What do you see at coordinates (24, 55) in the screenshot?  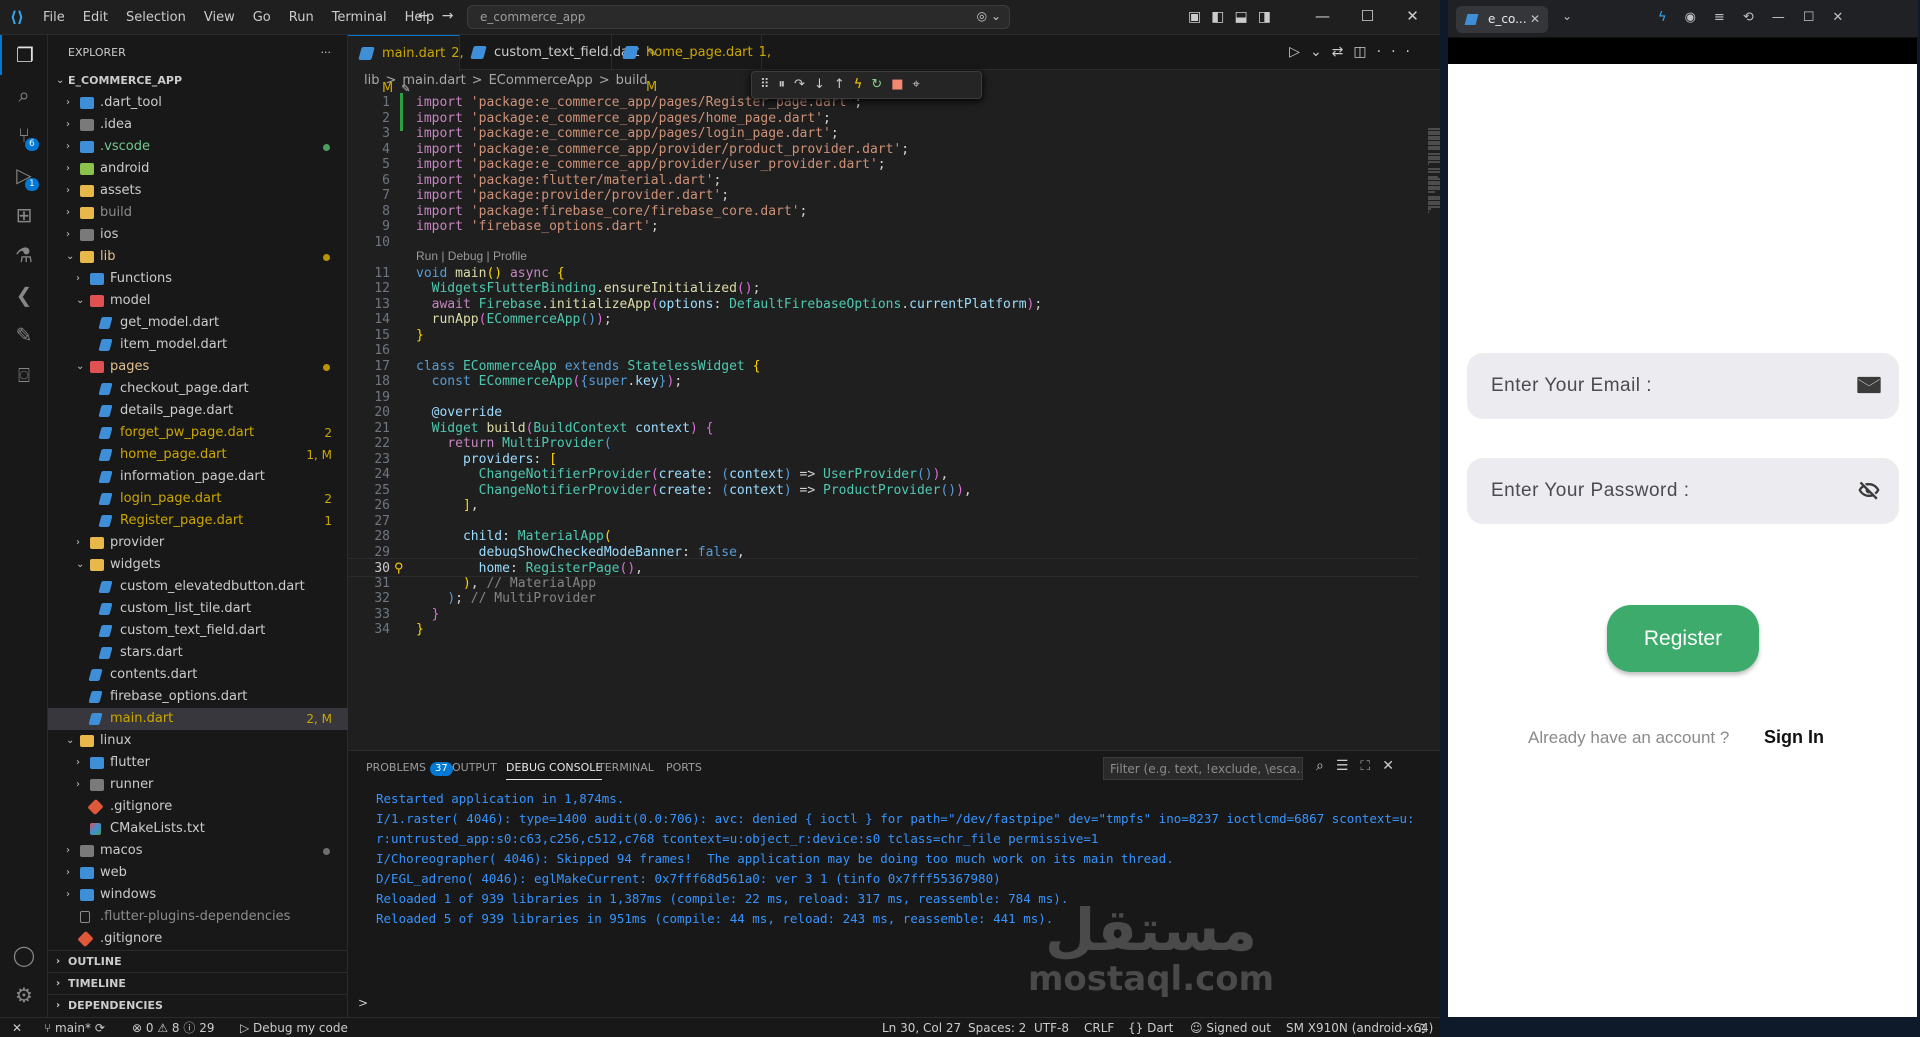 I see `explorer-icon: ❐` at bounding box center [24, 55].